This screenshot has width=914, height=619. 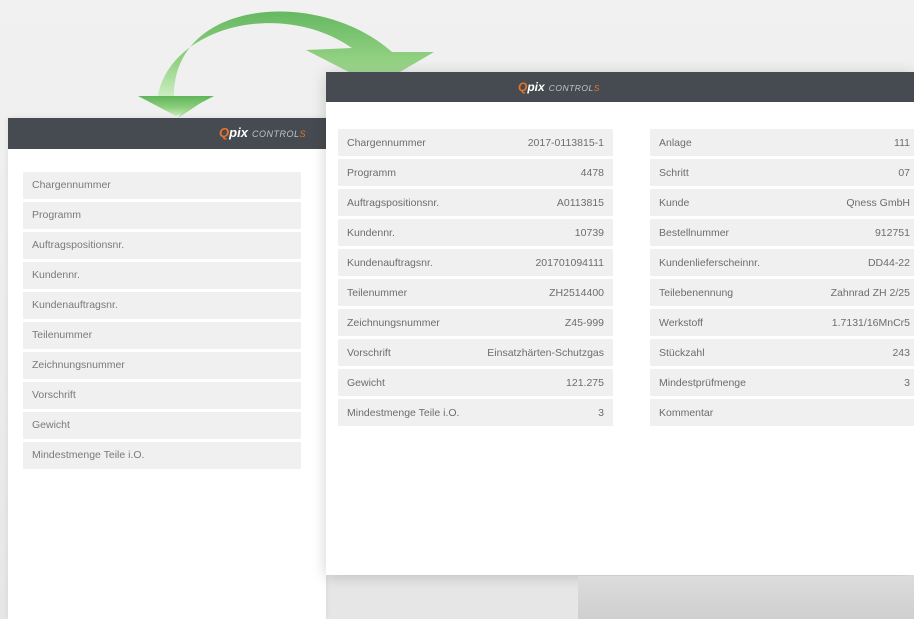 What do you see at coordinates (694, 232) in the screenshot?
I see `field-label: Bestellnummer` at bounding box center [694, 232].